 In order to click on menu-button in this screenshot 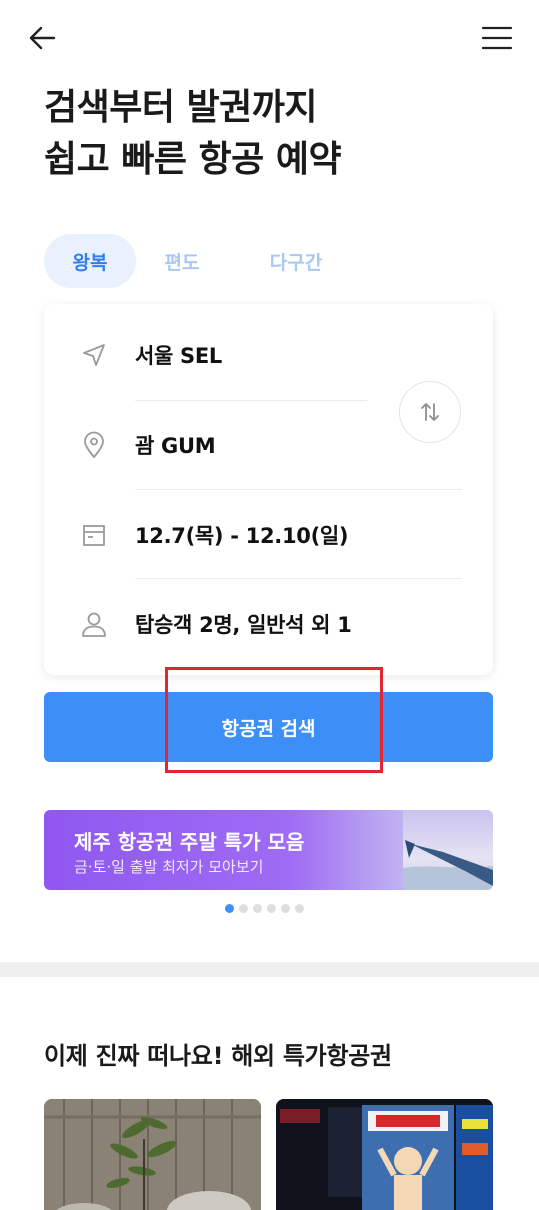, I will do `click(497, 38)`.